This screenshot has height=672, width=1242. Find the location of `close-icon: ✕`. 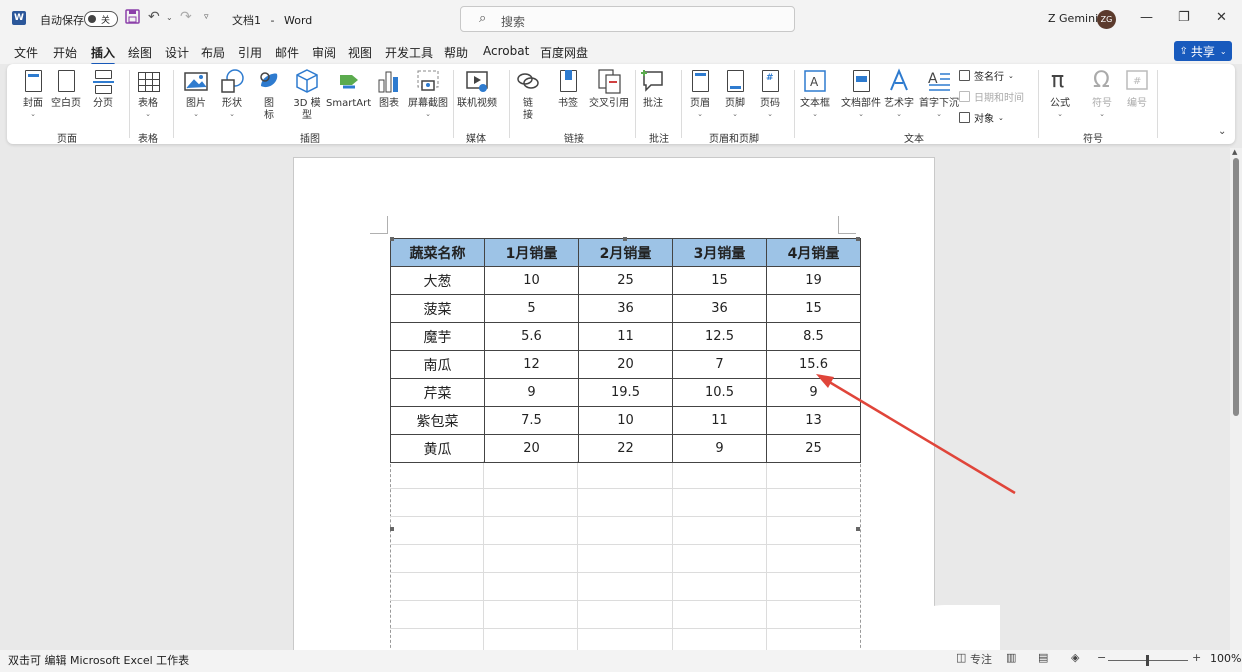

close-icon: ✕ is located at coordinates (1221, 17).